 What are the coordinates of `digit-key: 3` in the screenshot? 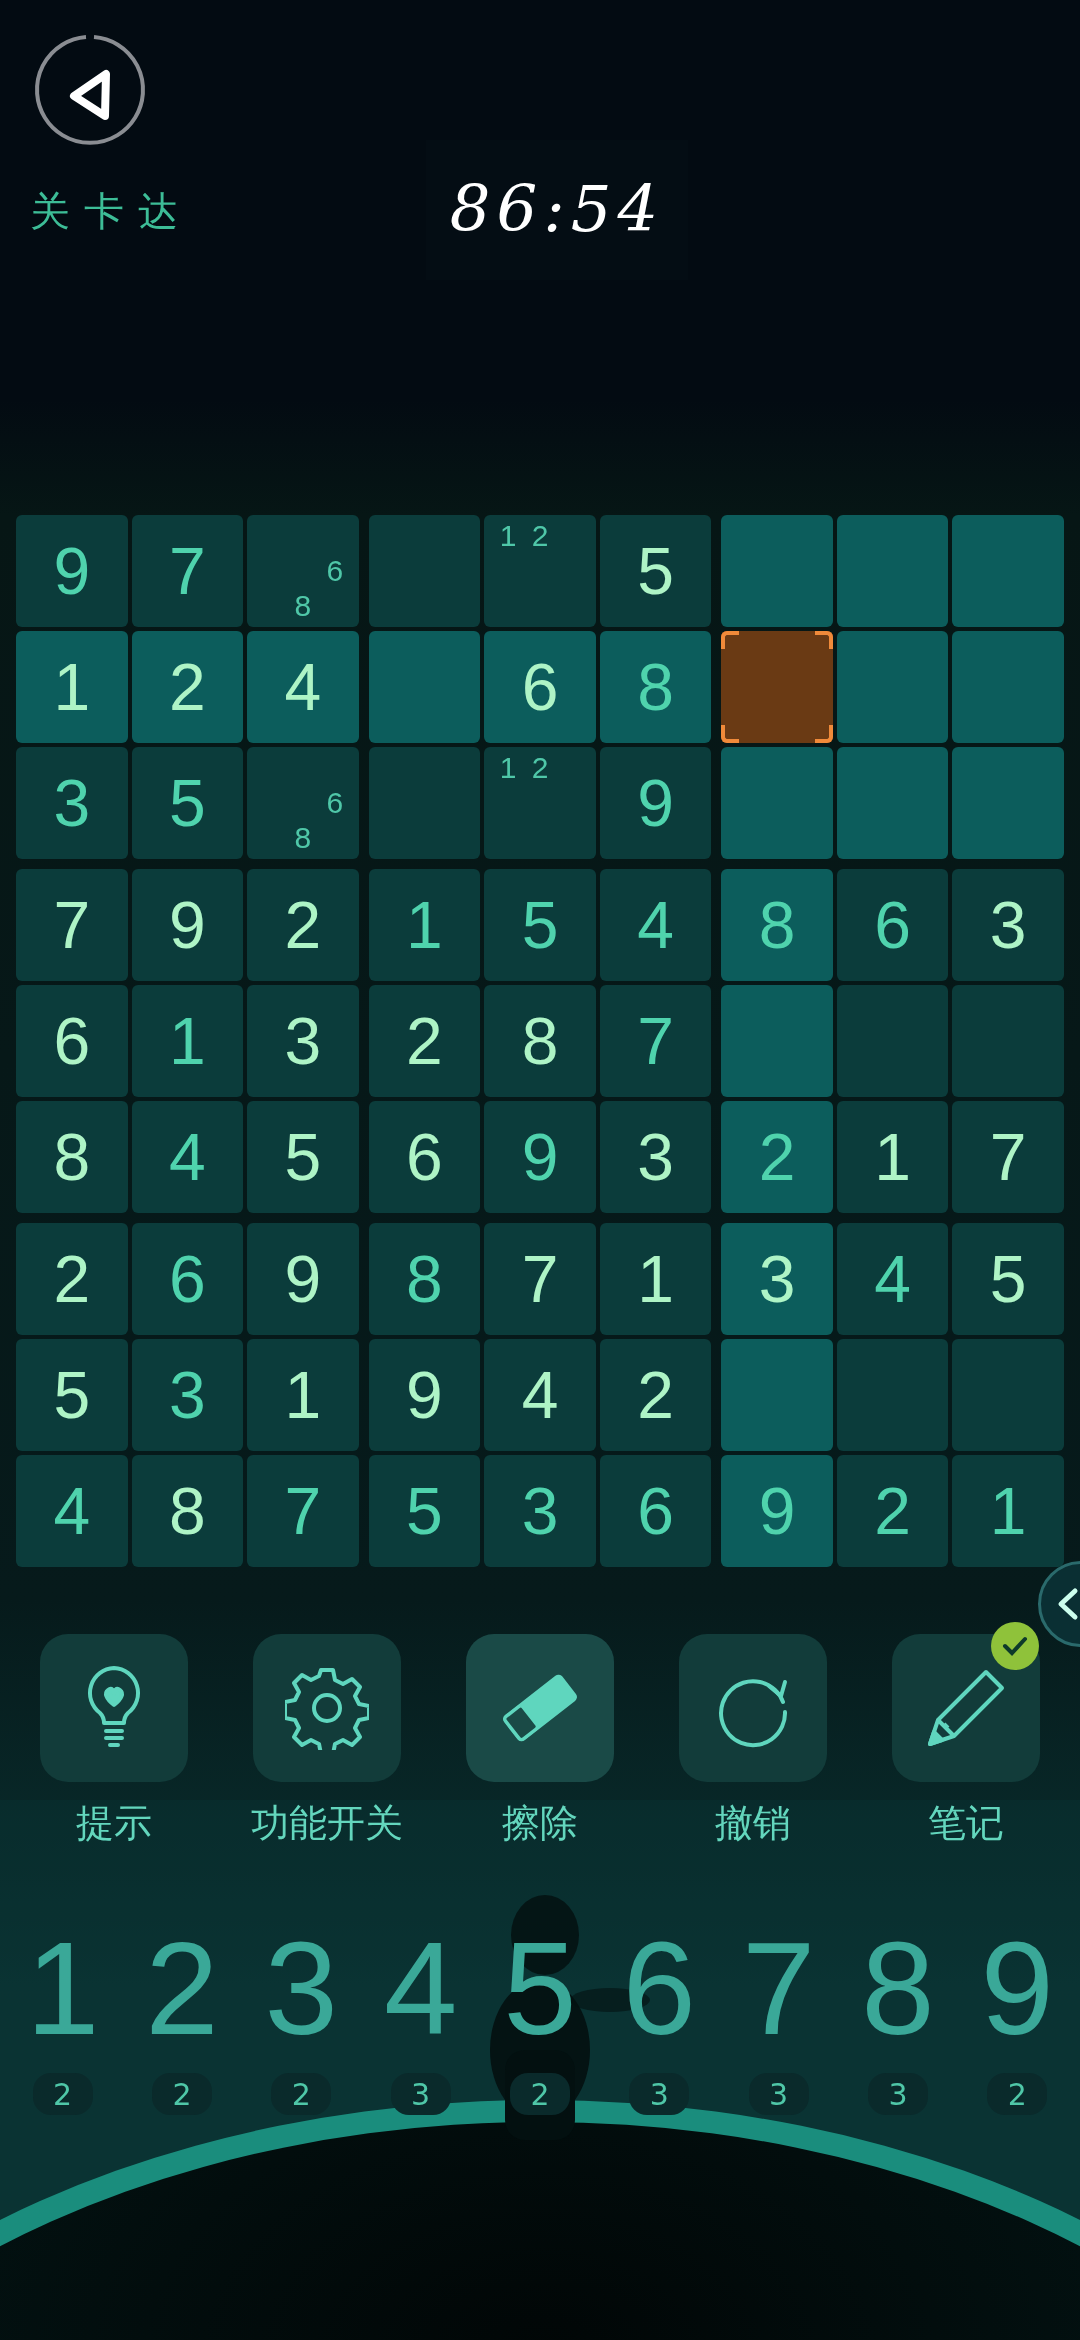 It's located at (301, 1989).